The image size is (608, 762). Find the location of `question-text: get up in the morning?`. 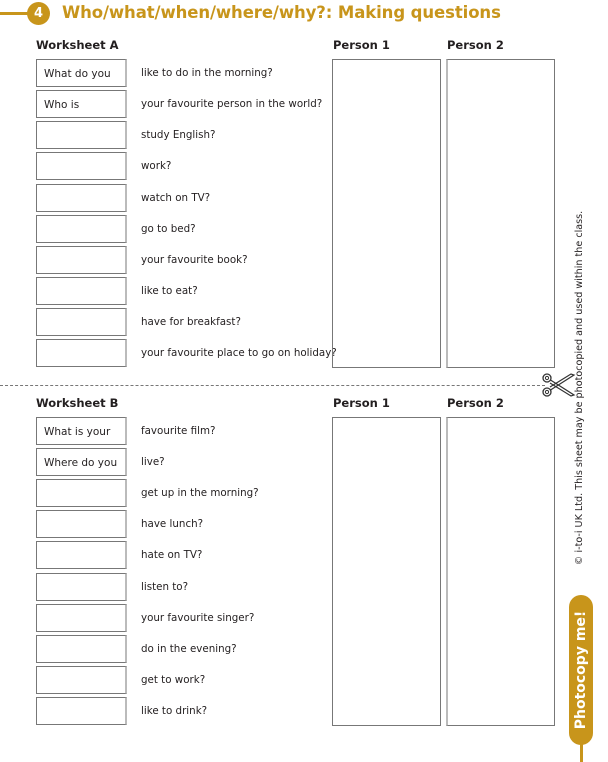

question-text: get up in the morning? is located at coordinates (200, 493).